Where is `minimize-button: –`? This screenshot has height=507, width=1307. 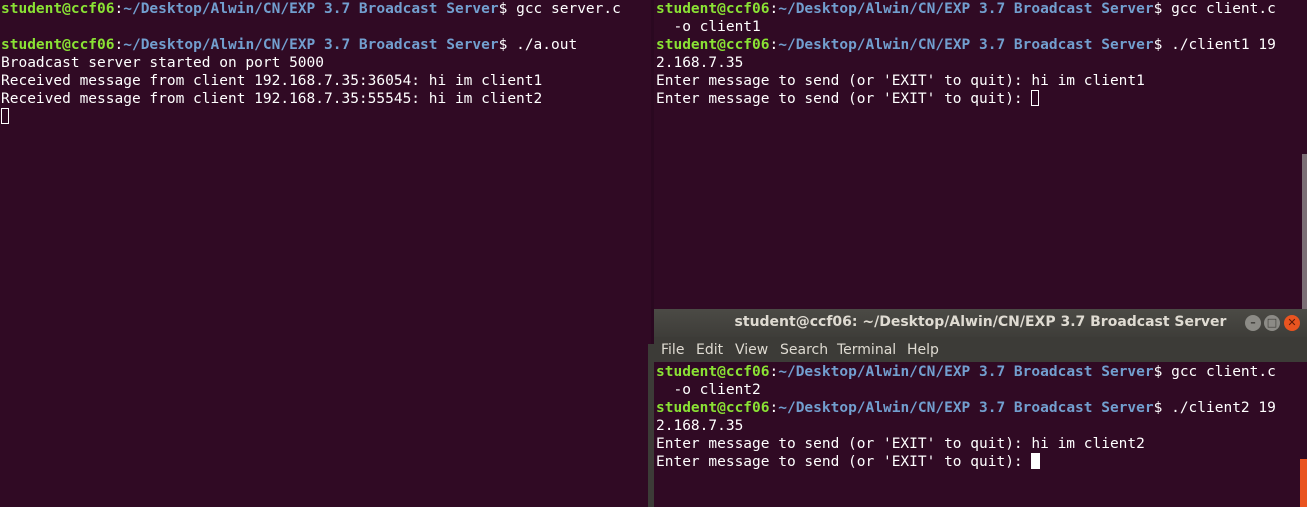 minimize-button: – is located at coordinates (1253, 323).